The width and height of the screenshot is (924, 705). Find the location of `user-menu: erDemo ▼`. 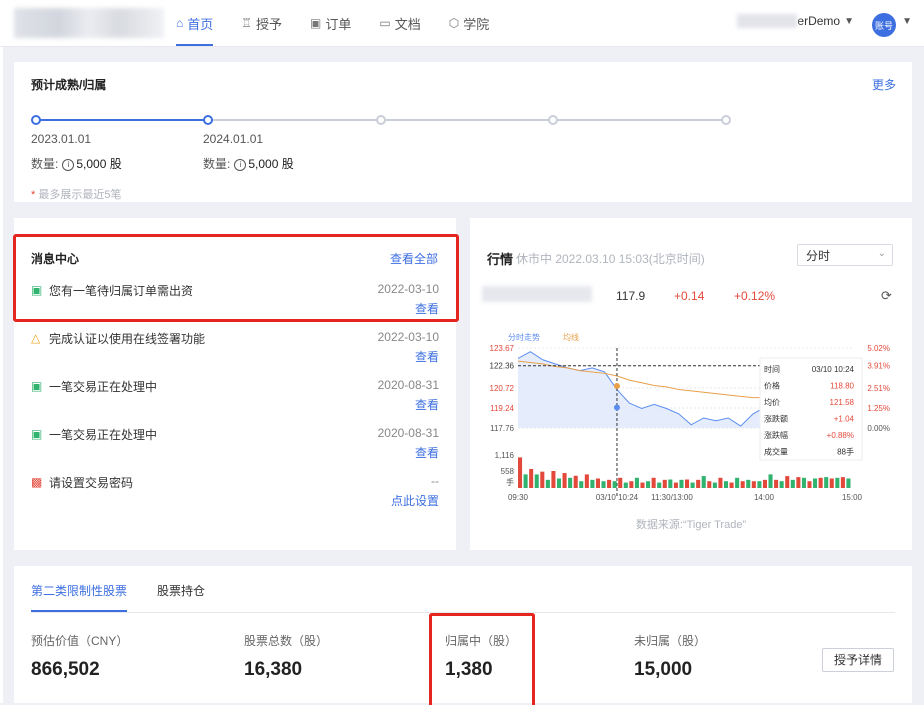

user-menu: erDemo ▼ is located at coordinates (795, 21).